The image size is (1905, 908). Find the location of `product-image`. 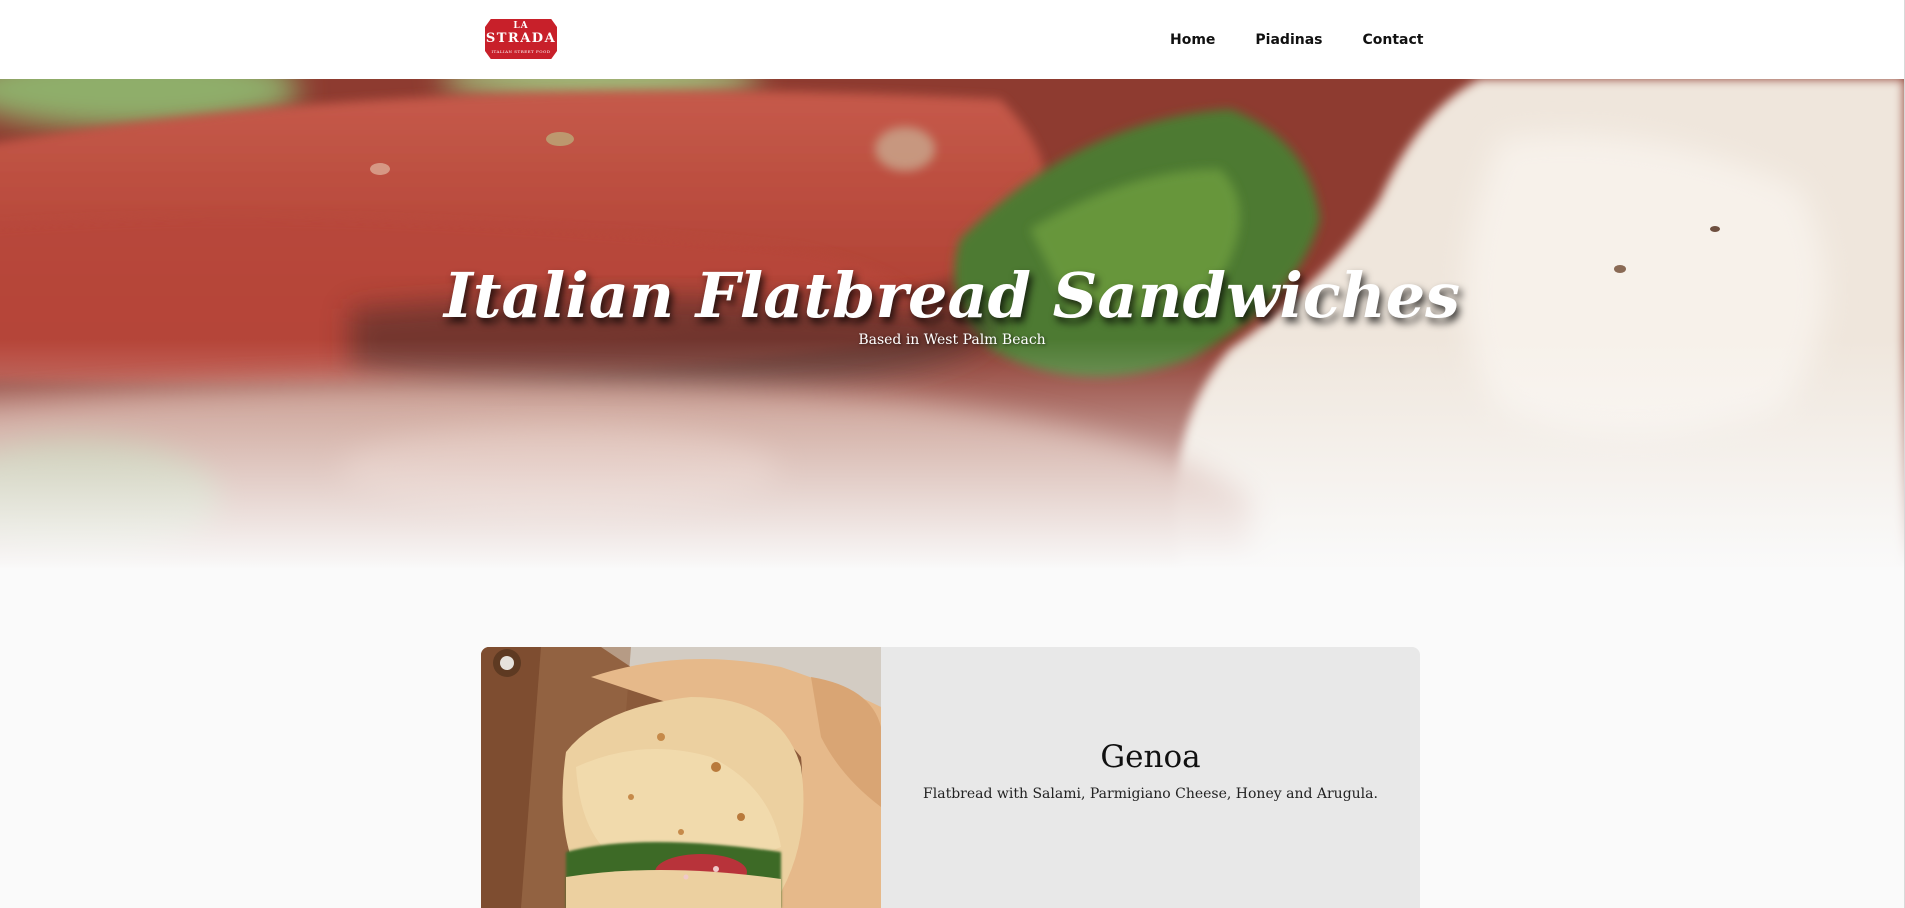

product-image is located at coordinates (681, 777).